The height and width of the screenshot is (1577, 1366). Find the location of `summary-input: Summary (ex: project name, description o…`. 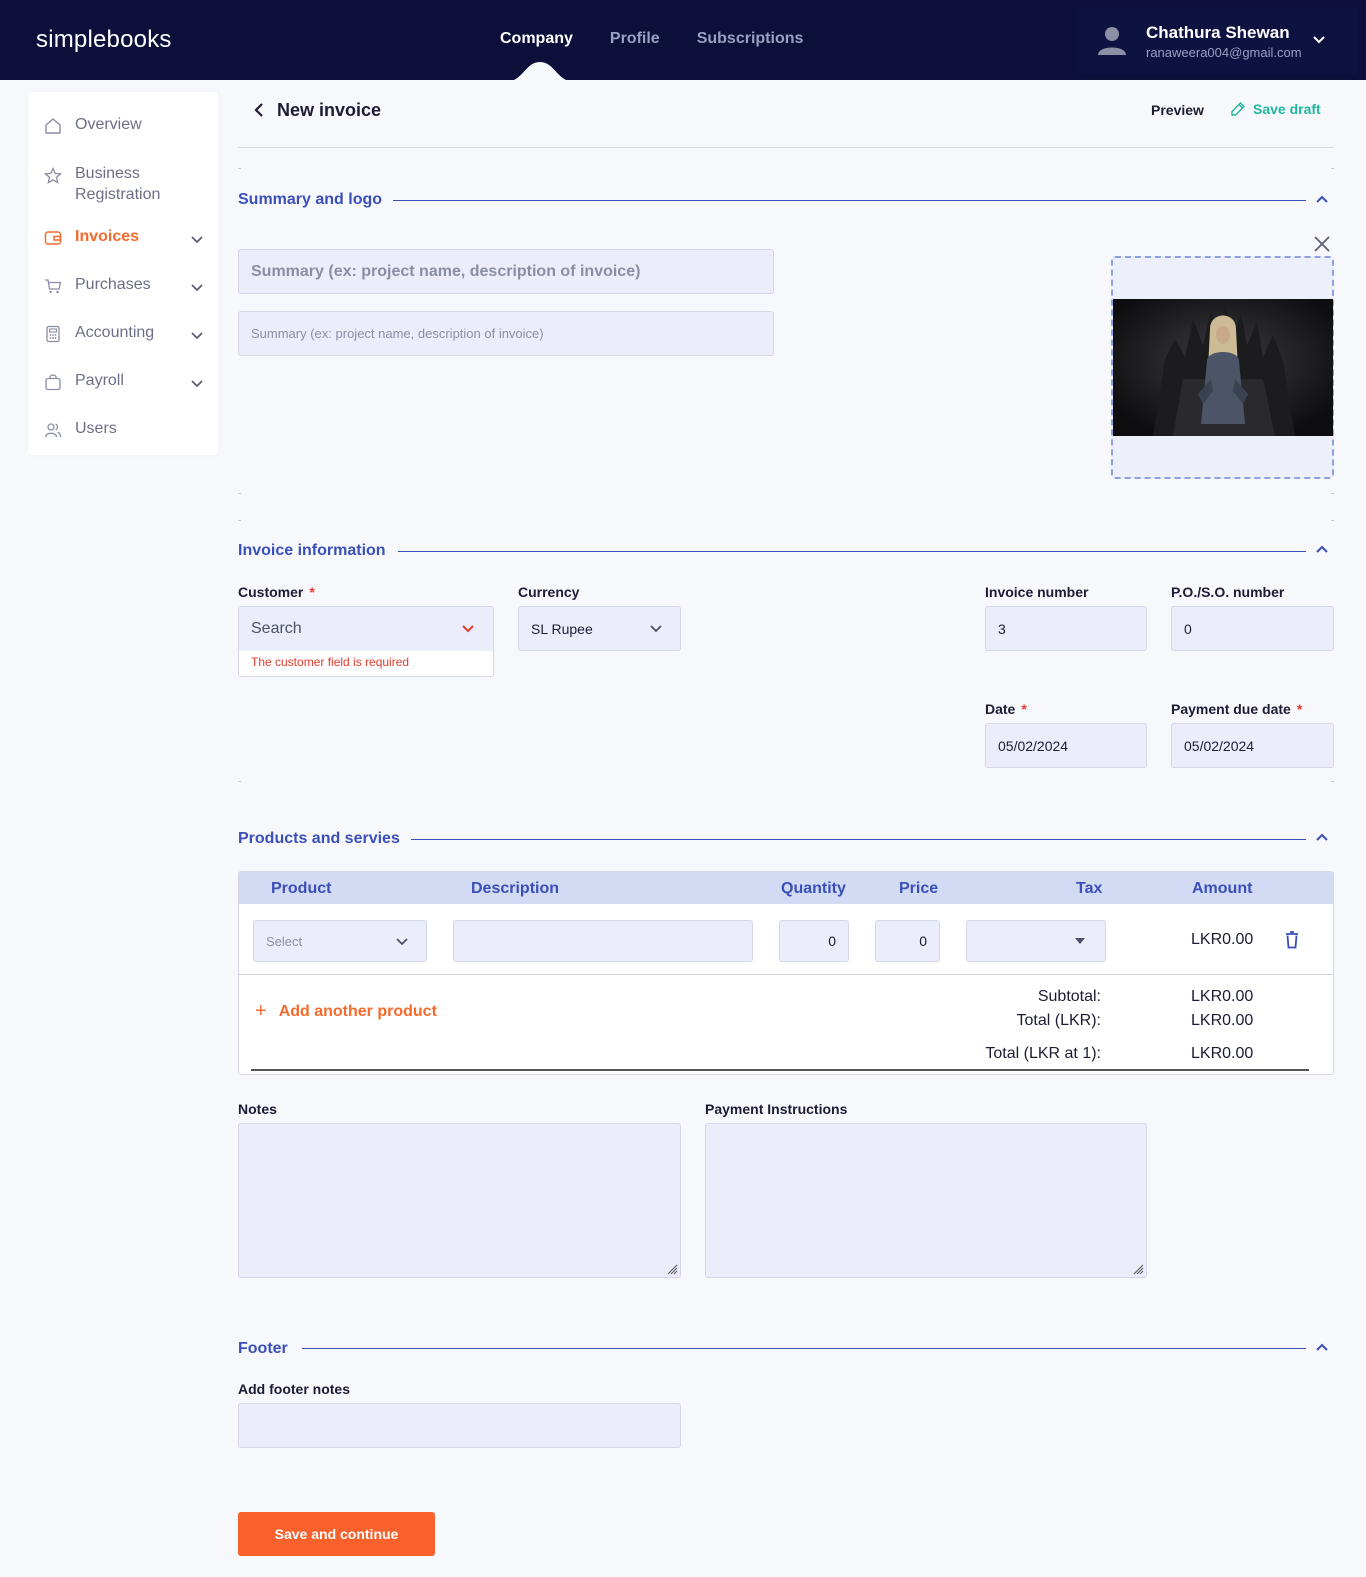

summary-input: Summary (ex: project name, description o… is located at coordinates (506, 271).